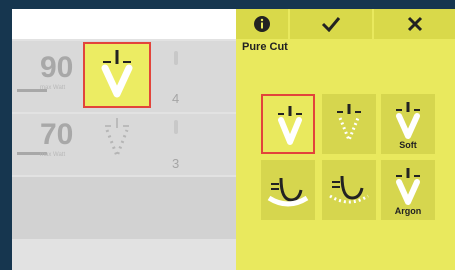  I want to click on info-button, so click(262, 24).